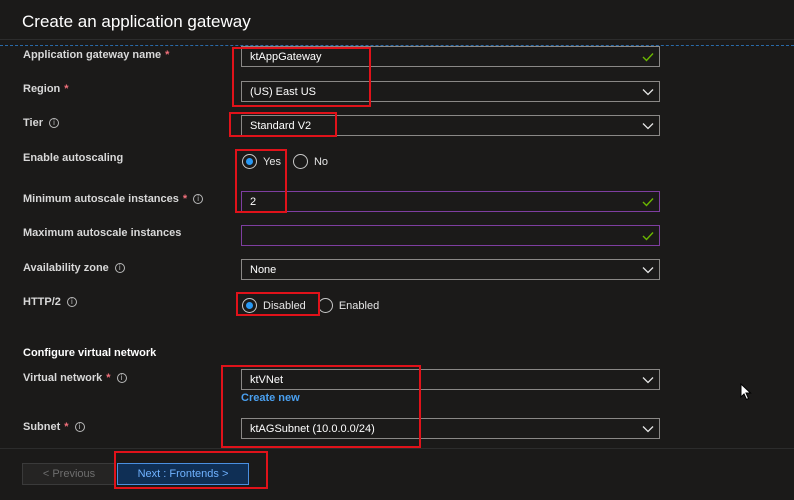 The height and width of the screenshot is (500, 794). Describe the element at coordinates (54, 427) in the screenshot. I see `subnet-label: Subnet * i` at that location.